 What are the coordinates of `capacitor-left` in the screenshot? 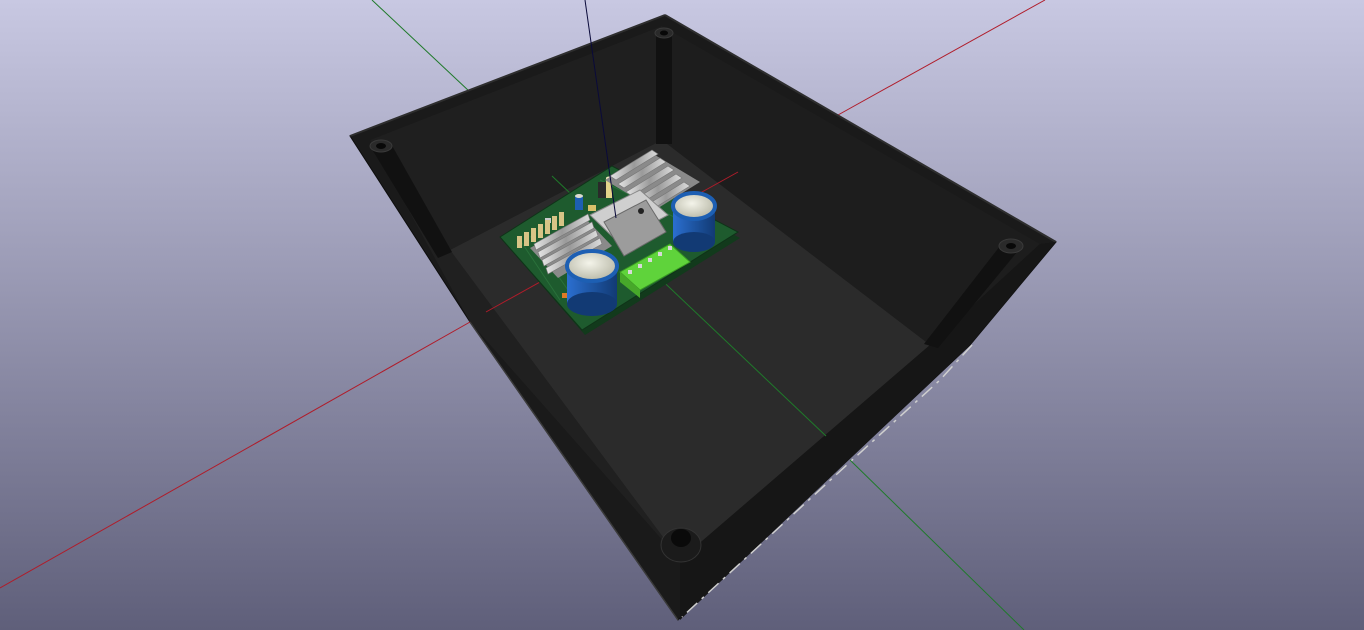 It's located at (592, 282).